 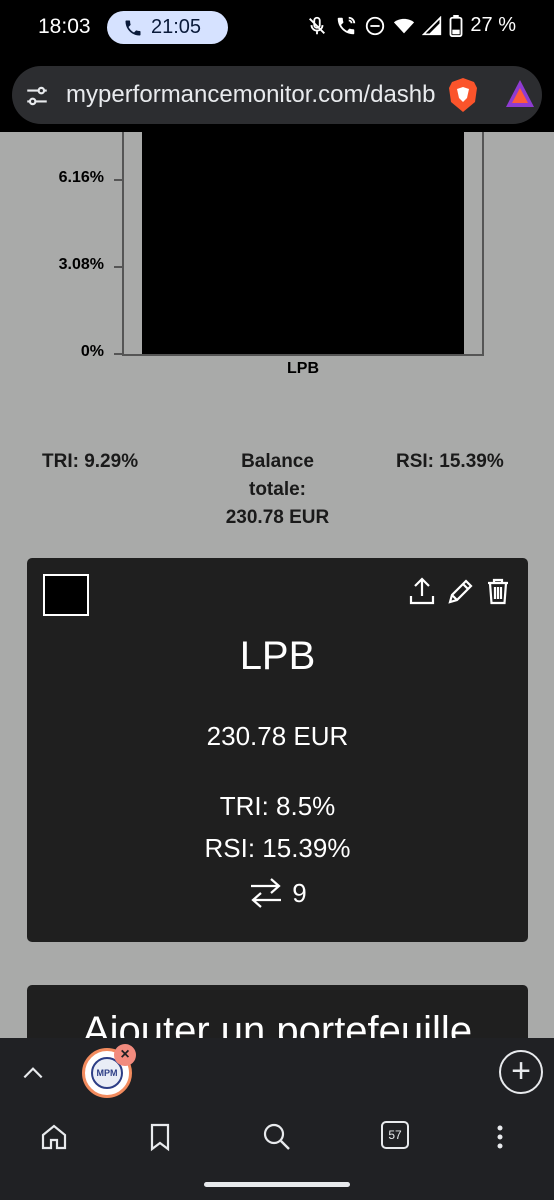 I want to click on edit-button, so click(x=460, y=591).